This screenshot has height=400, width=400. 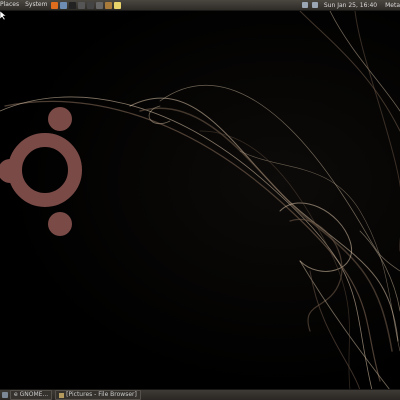 I want to click on taskbar-item-label: [Pictures - File Browser], so click(x=101, y=394).